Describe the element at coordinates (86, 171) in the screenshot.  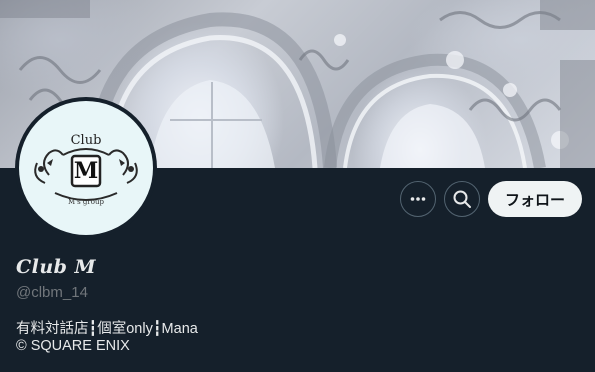
I see `logo-letter: M` at that location.